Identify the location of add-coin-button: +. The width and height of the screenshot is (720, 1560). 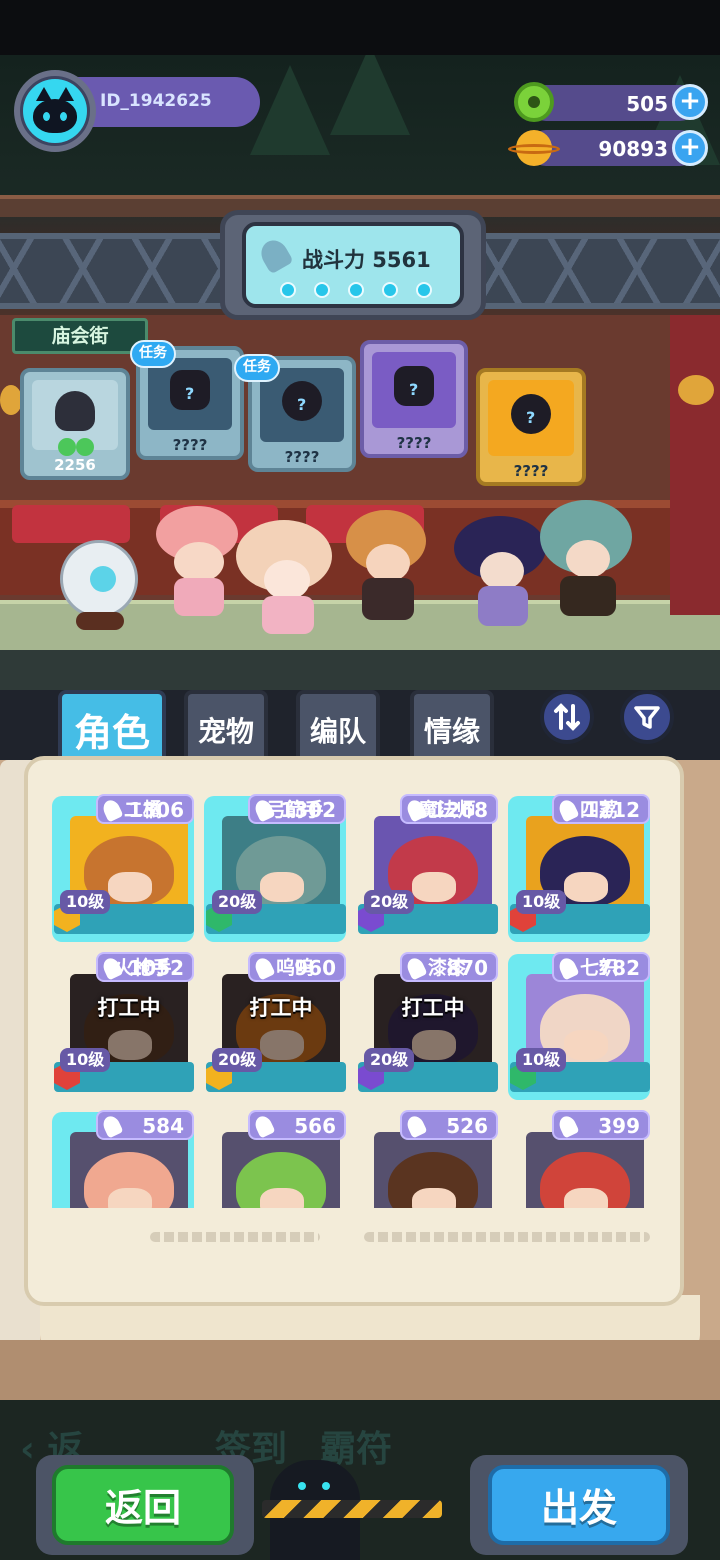
(690, 148).